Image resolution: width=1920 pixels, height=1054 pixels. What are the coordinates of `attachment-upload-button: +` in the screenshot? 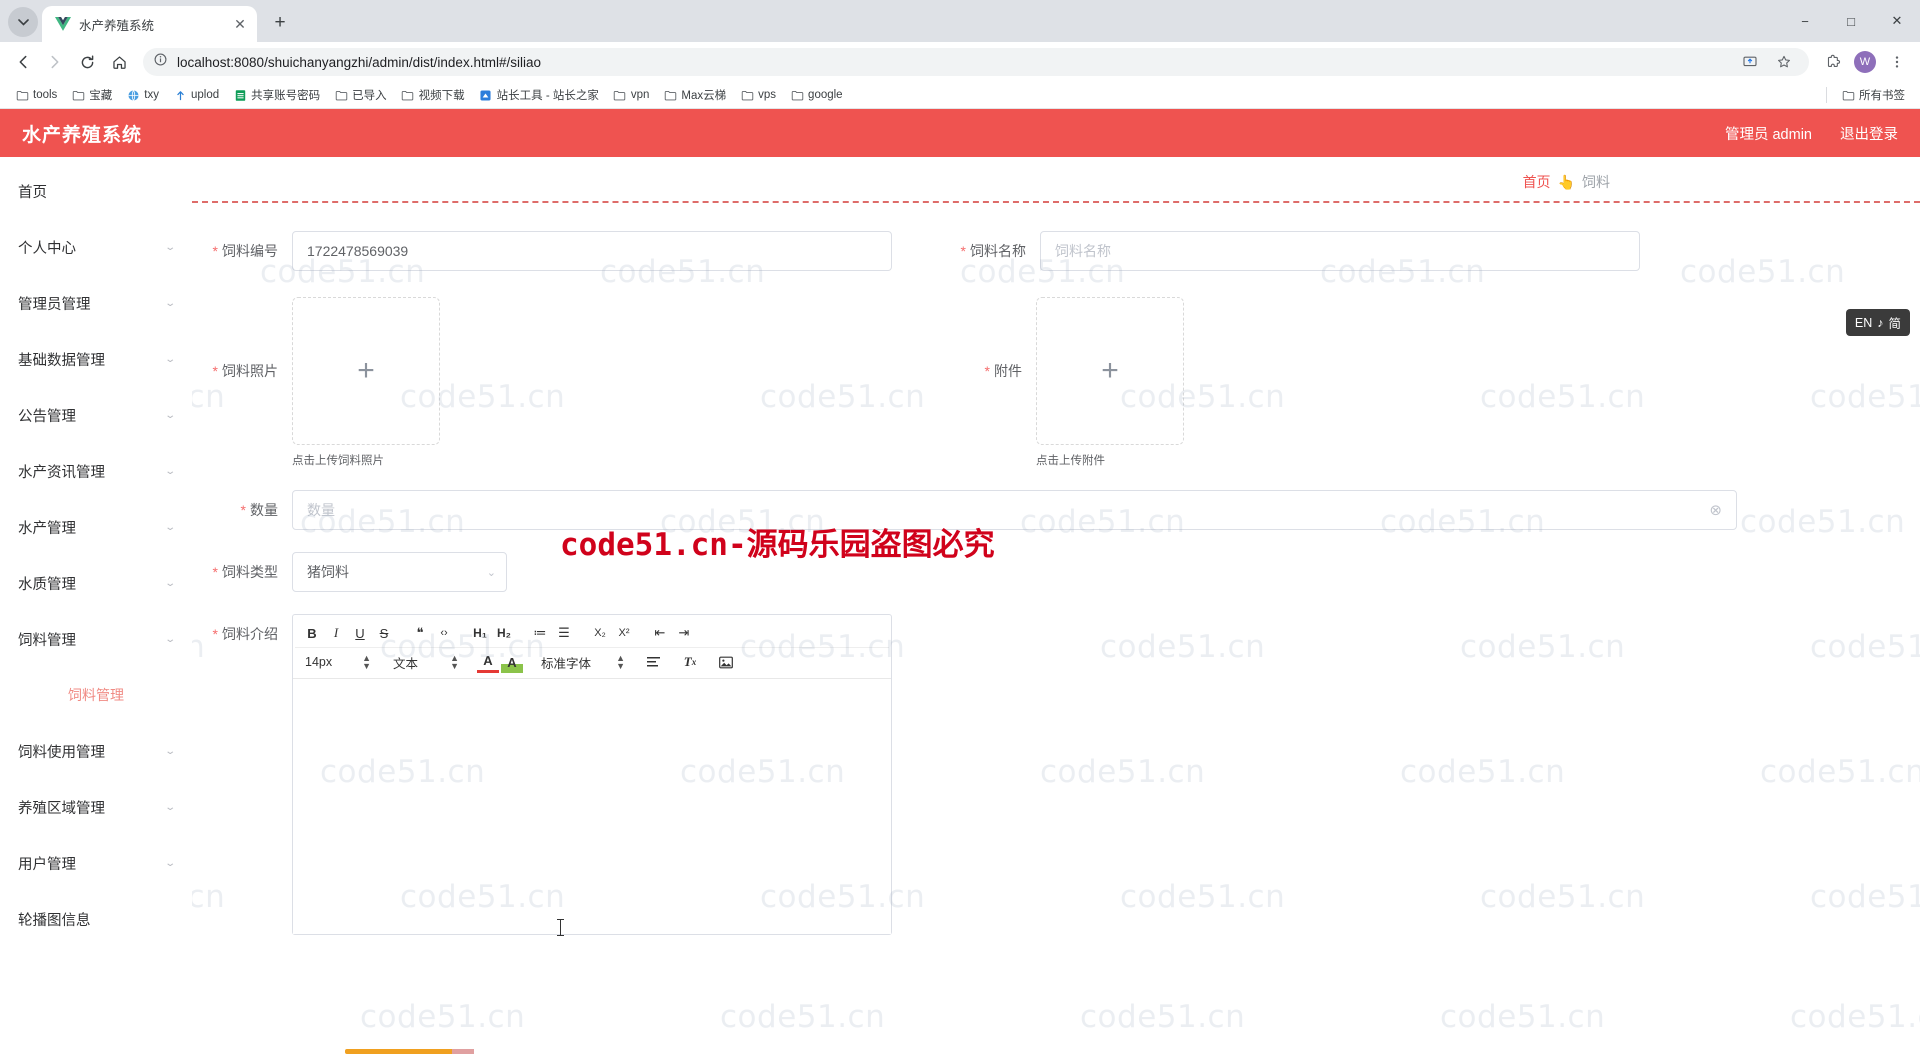 It's located at (1110, 371).